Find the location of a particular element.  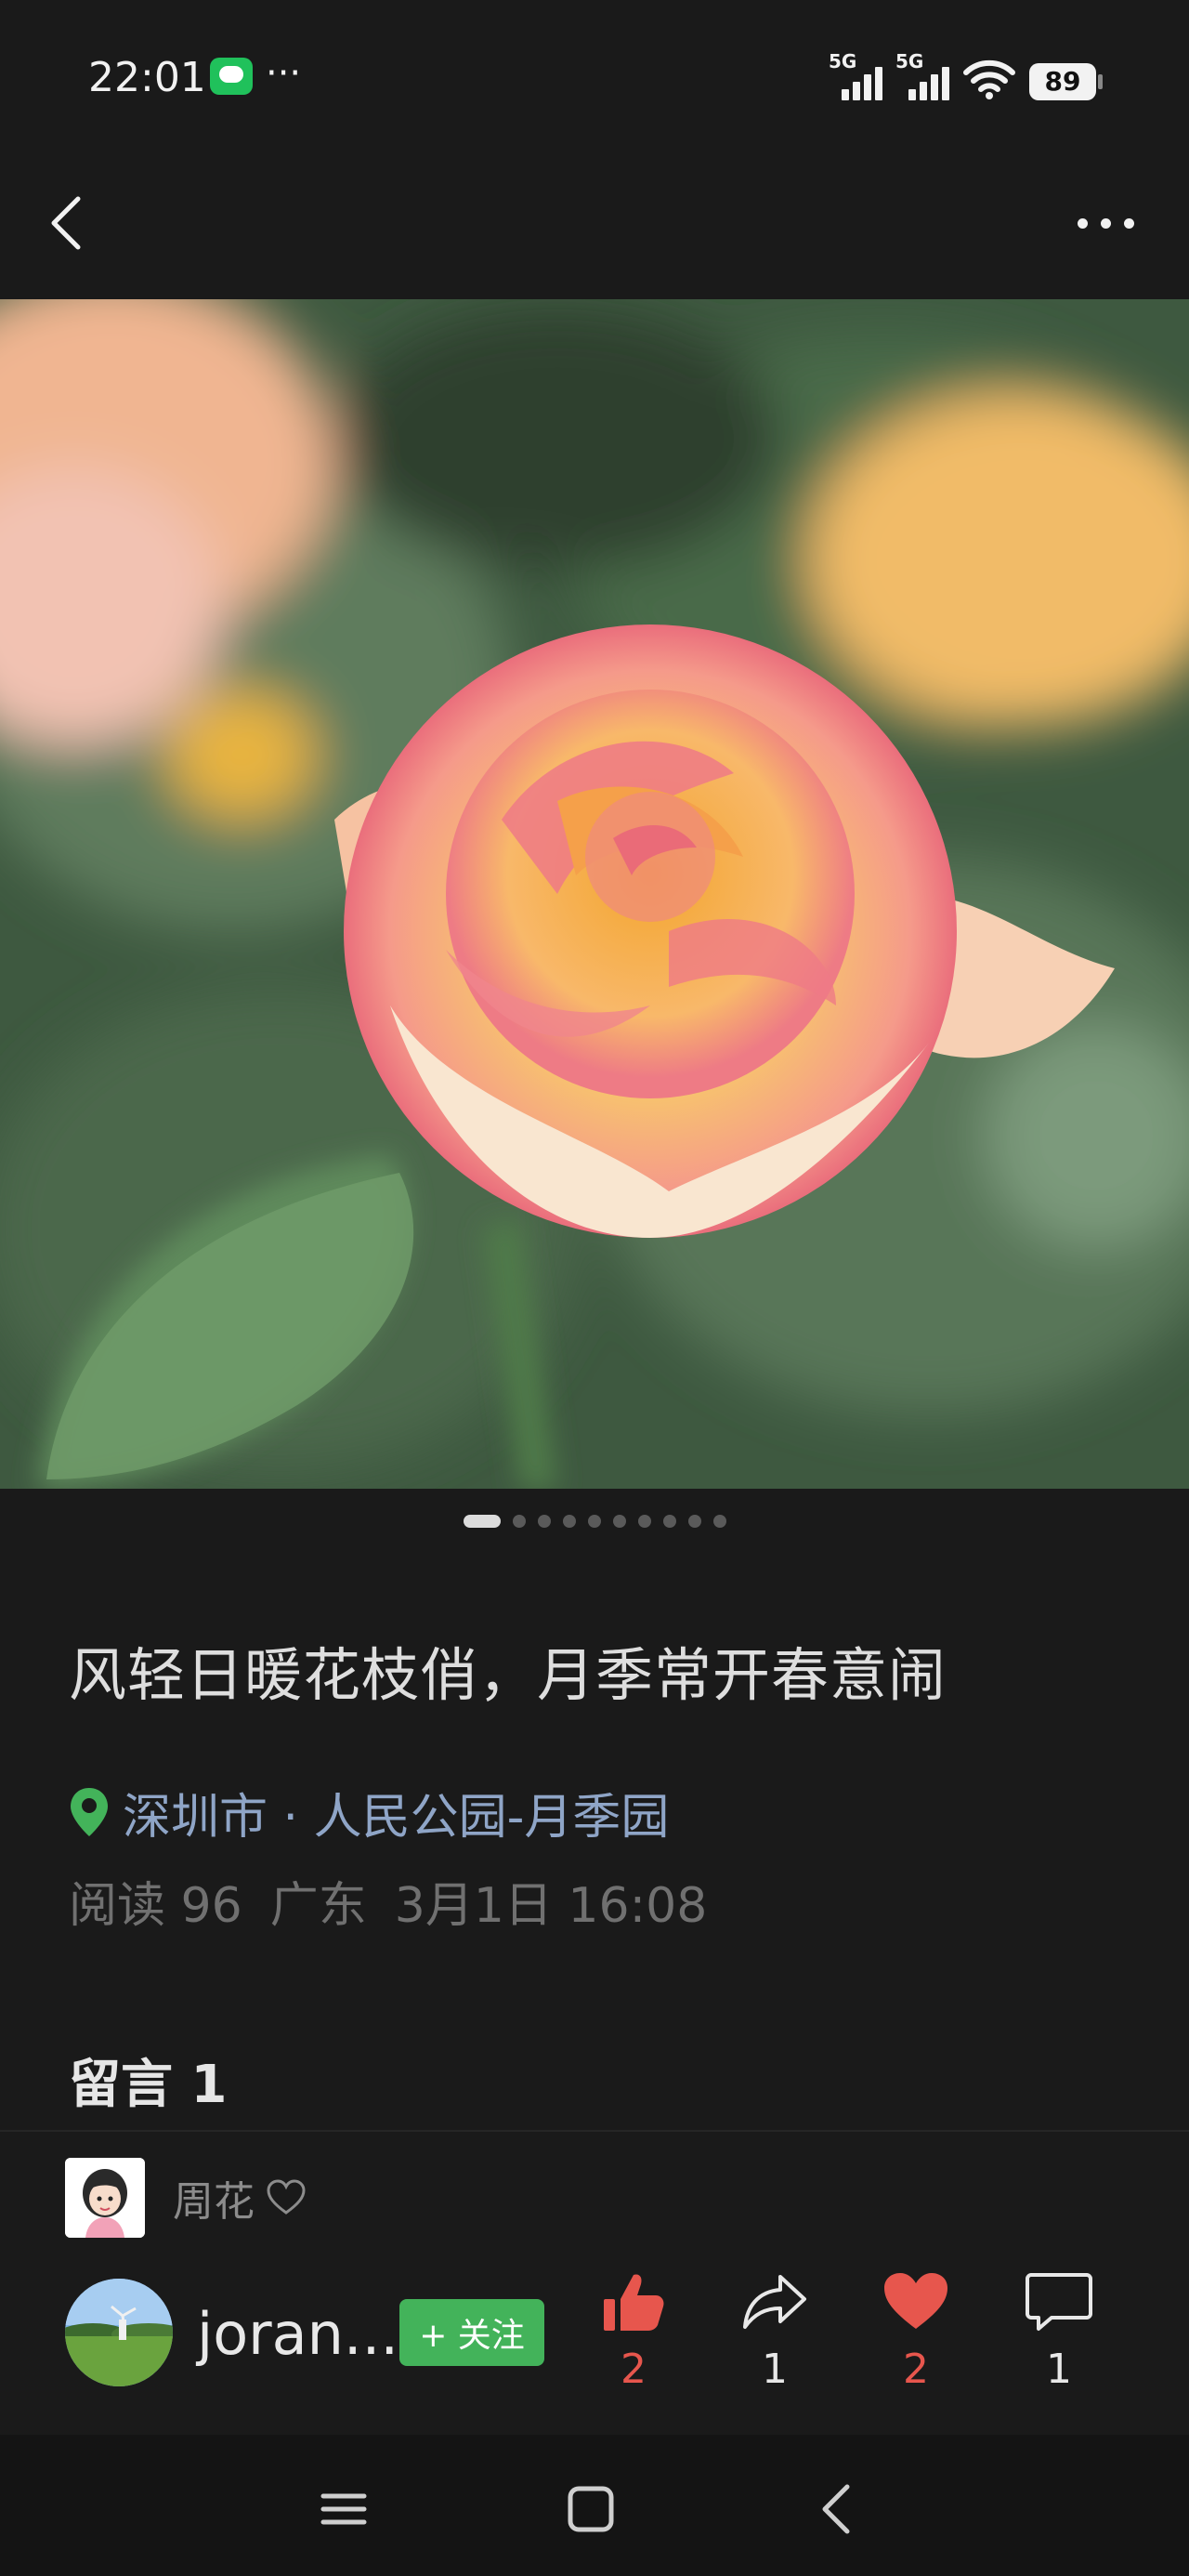

home-icon is located at coordinates (591, 2509).